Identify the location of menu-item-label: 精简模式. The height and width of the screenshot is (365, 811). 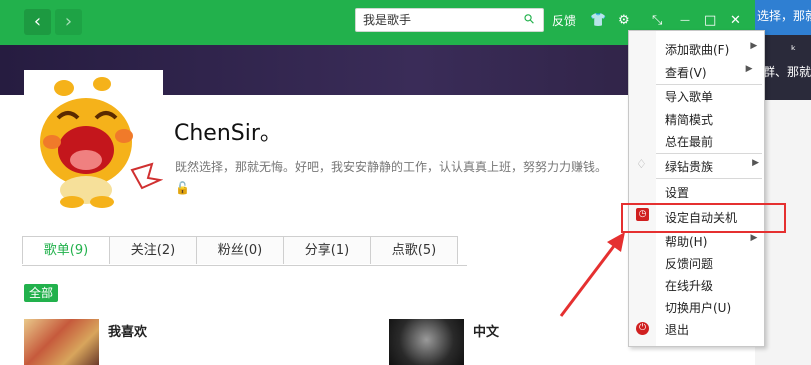
(689, 120).